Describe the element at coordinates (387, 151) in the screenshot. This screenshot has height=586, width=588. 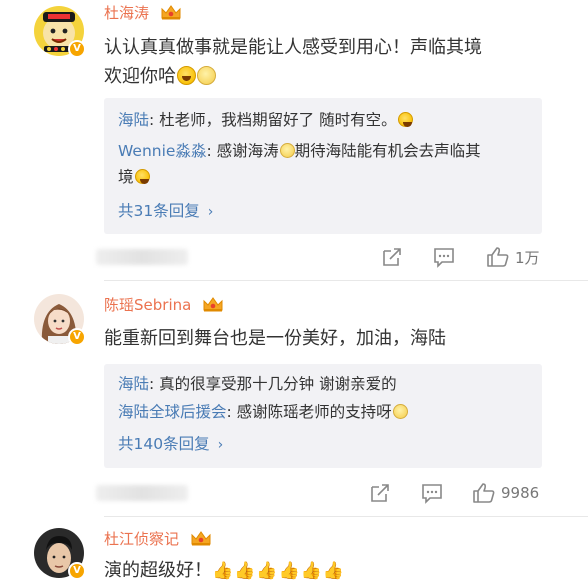
I see `reply-text: 期待海陆能有机会去声临其` at that location.